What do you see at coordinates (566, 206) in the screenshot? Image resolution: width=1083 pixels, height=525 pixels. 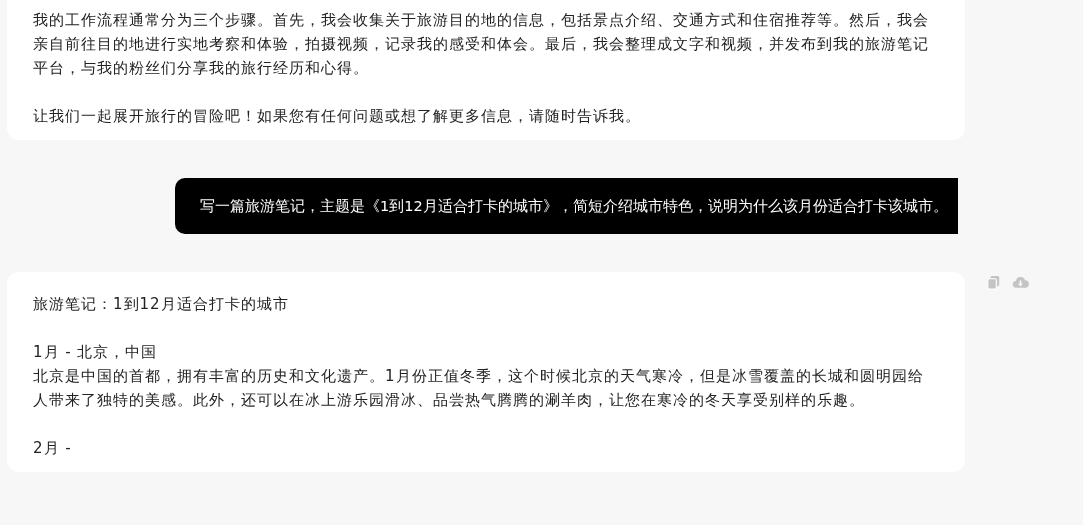 I see `user-message-bubble: 写一篇旅游笔记，主题是《1到12月适合打卡的城市》，简短介绍城市特色，说明为什么该月份适合打卡该城市。` at bounding box center [566, 206].